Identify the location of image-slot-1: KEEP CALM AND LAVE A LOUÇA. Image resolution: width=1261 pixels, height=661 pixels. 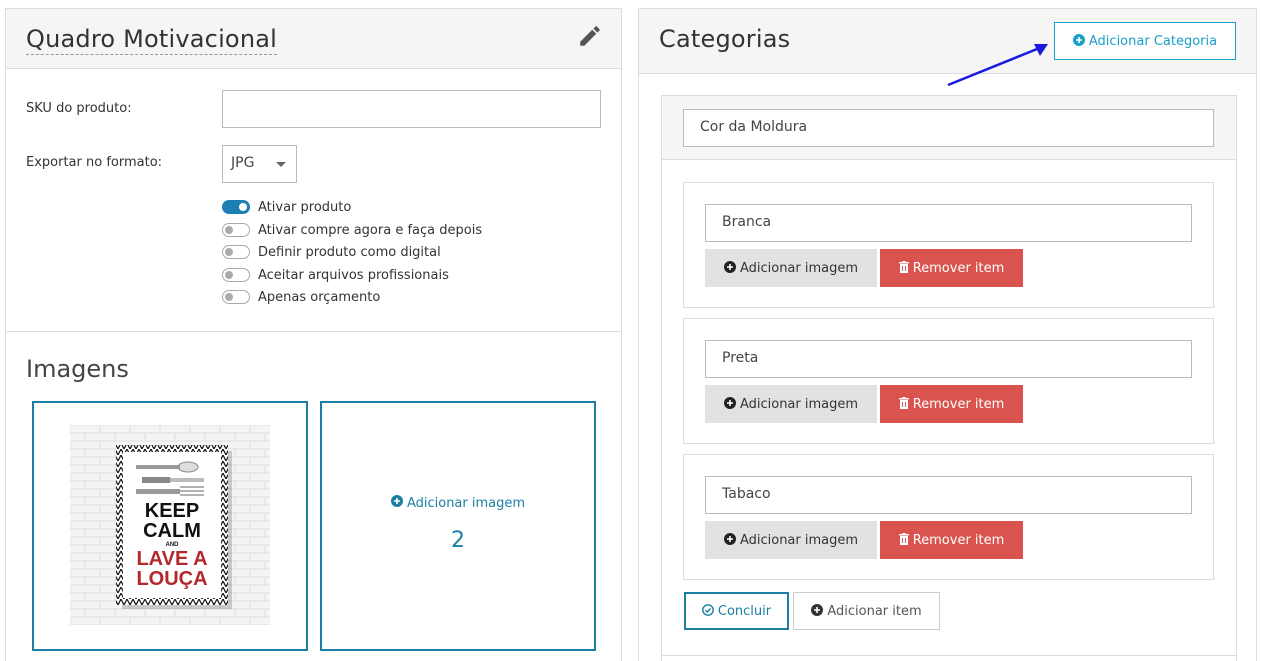
(170, 526).